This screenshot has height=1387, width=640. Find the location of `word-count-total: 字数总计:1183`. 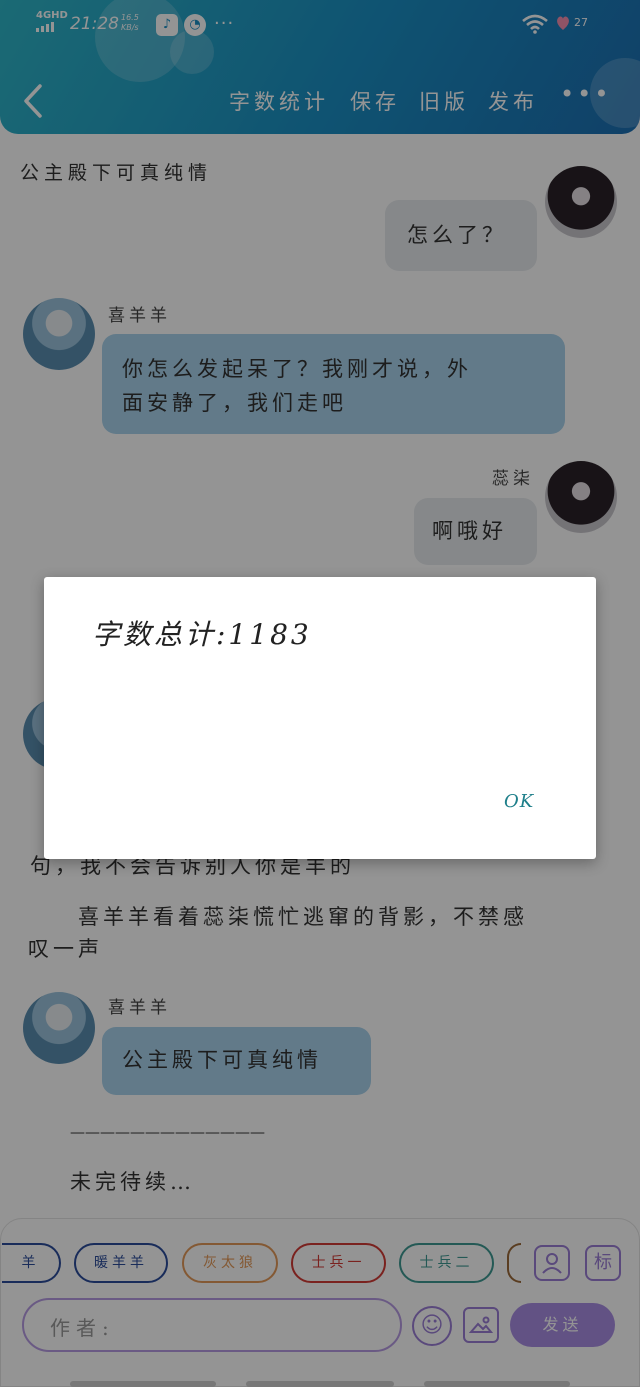

word-count-total: 字数总计:1183 is located at coordinates (202, 634).